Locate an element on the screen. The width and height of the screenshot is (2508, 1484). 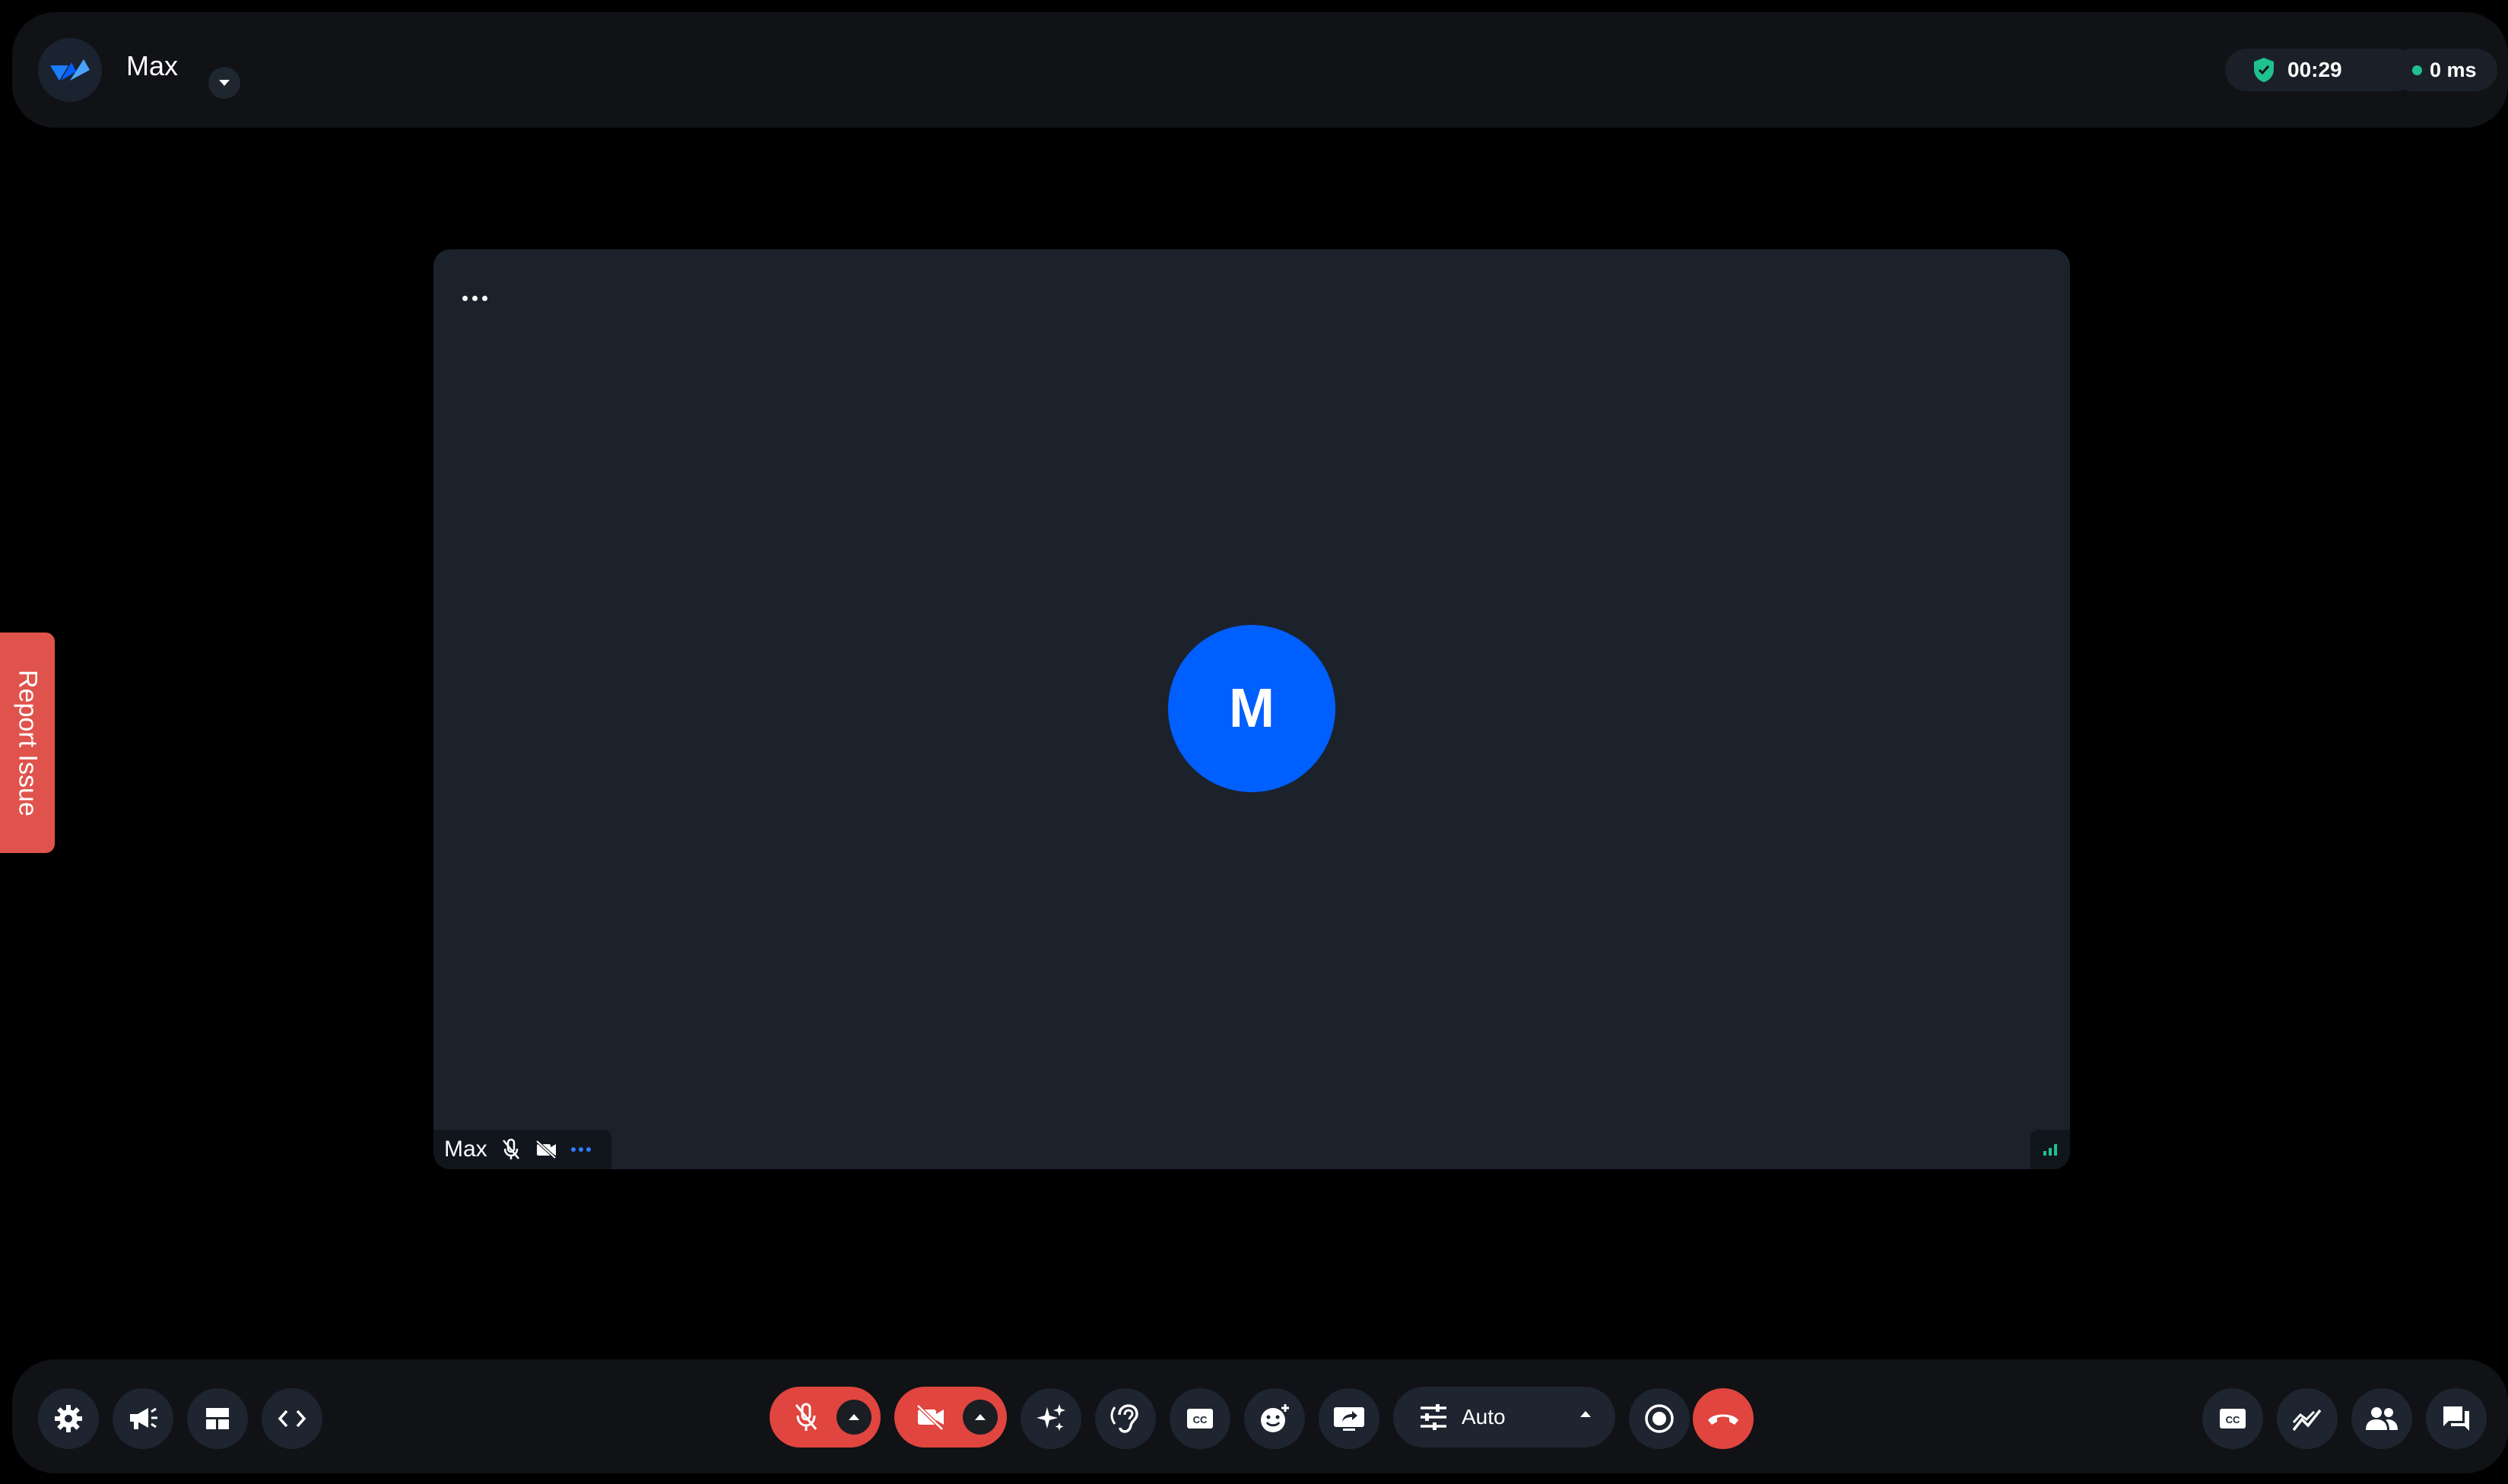
transcript-button: CC is located at coordinates (2232, 1418).